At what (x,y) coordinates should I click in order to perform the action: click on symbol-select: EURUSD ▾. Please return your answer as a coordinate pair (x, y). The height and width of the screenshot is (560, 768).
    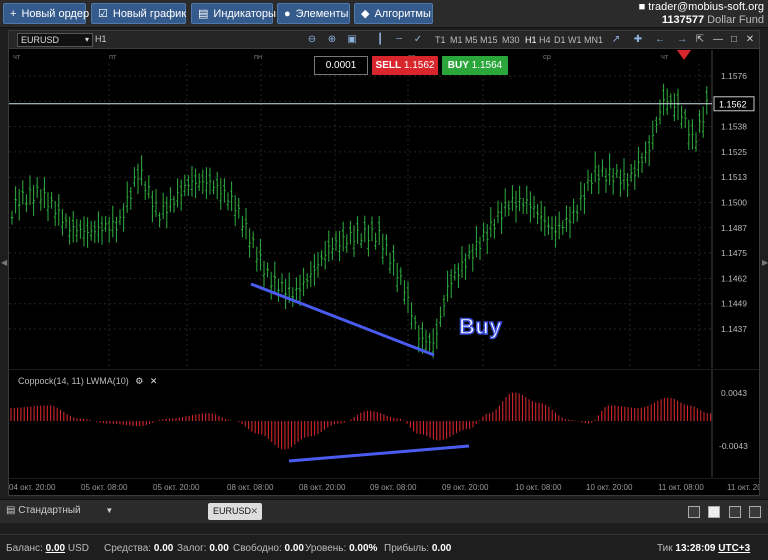
    Looking at the image, I should click on (55, 40).